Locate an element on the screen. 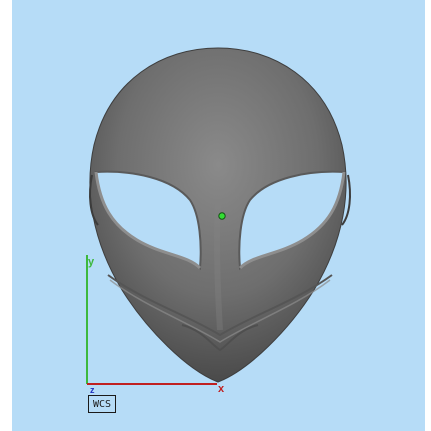  y-axis-label: y is located at coordinates (91, 262).